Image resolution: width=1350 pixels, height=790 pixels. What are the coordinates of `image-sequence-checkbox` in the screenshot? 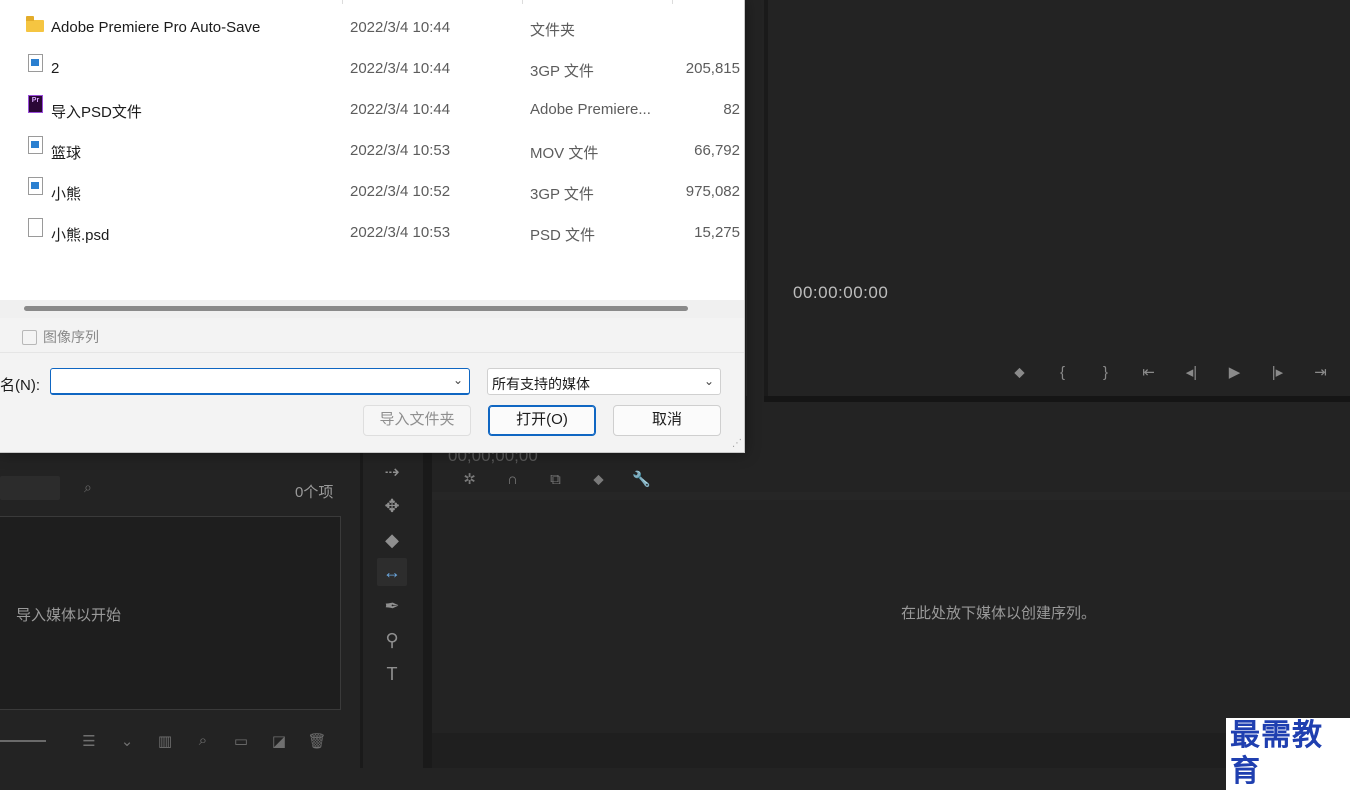 It's located at (29, 337).